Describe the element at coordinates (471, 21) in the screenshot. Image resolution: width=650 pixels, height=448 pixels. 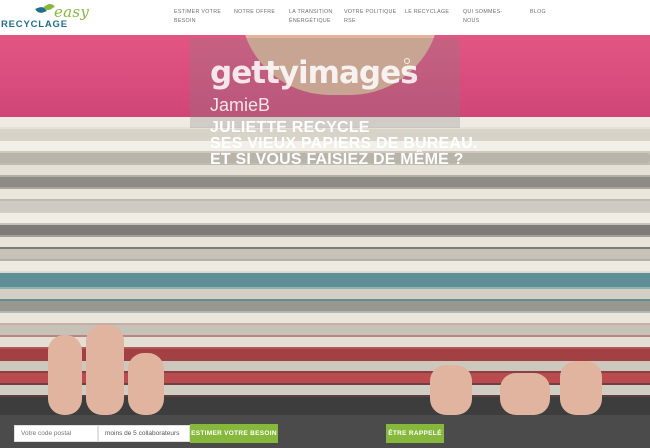
I see `nav-label: NOUS` at that location.